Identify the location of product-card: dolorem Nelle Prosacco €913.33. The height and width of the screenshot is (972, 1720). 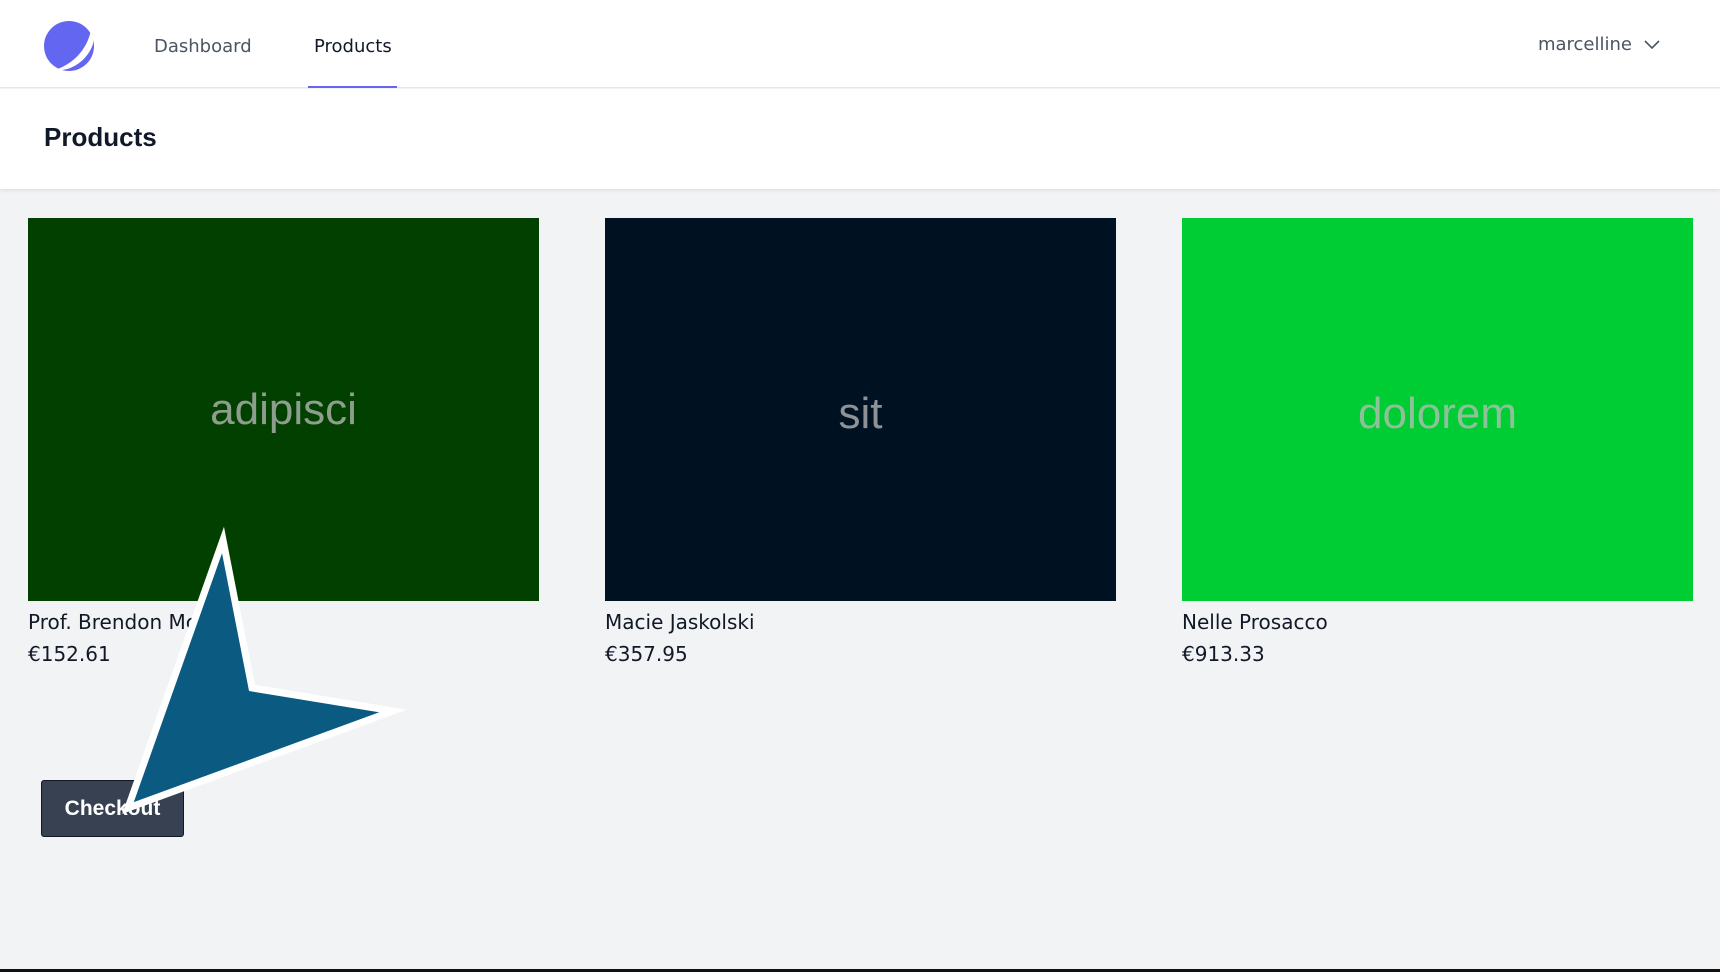
(1437, 444).